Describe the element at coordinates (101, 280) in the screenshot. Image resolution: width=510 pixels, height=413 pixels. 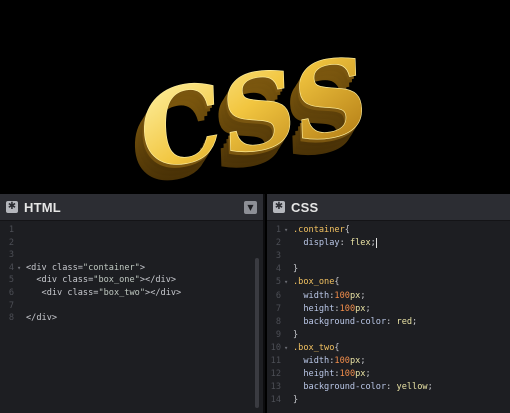
I see `code-text: <div class="box_one"></div>` at that location.